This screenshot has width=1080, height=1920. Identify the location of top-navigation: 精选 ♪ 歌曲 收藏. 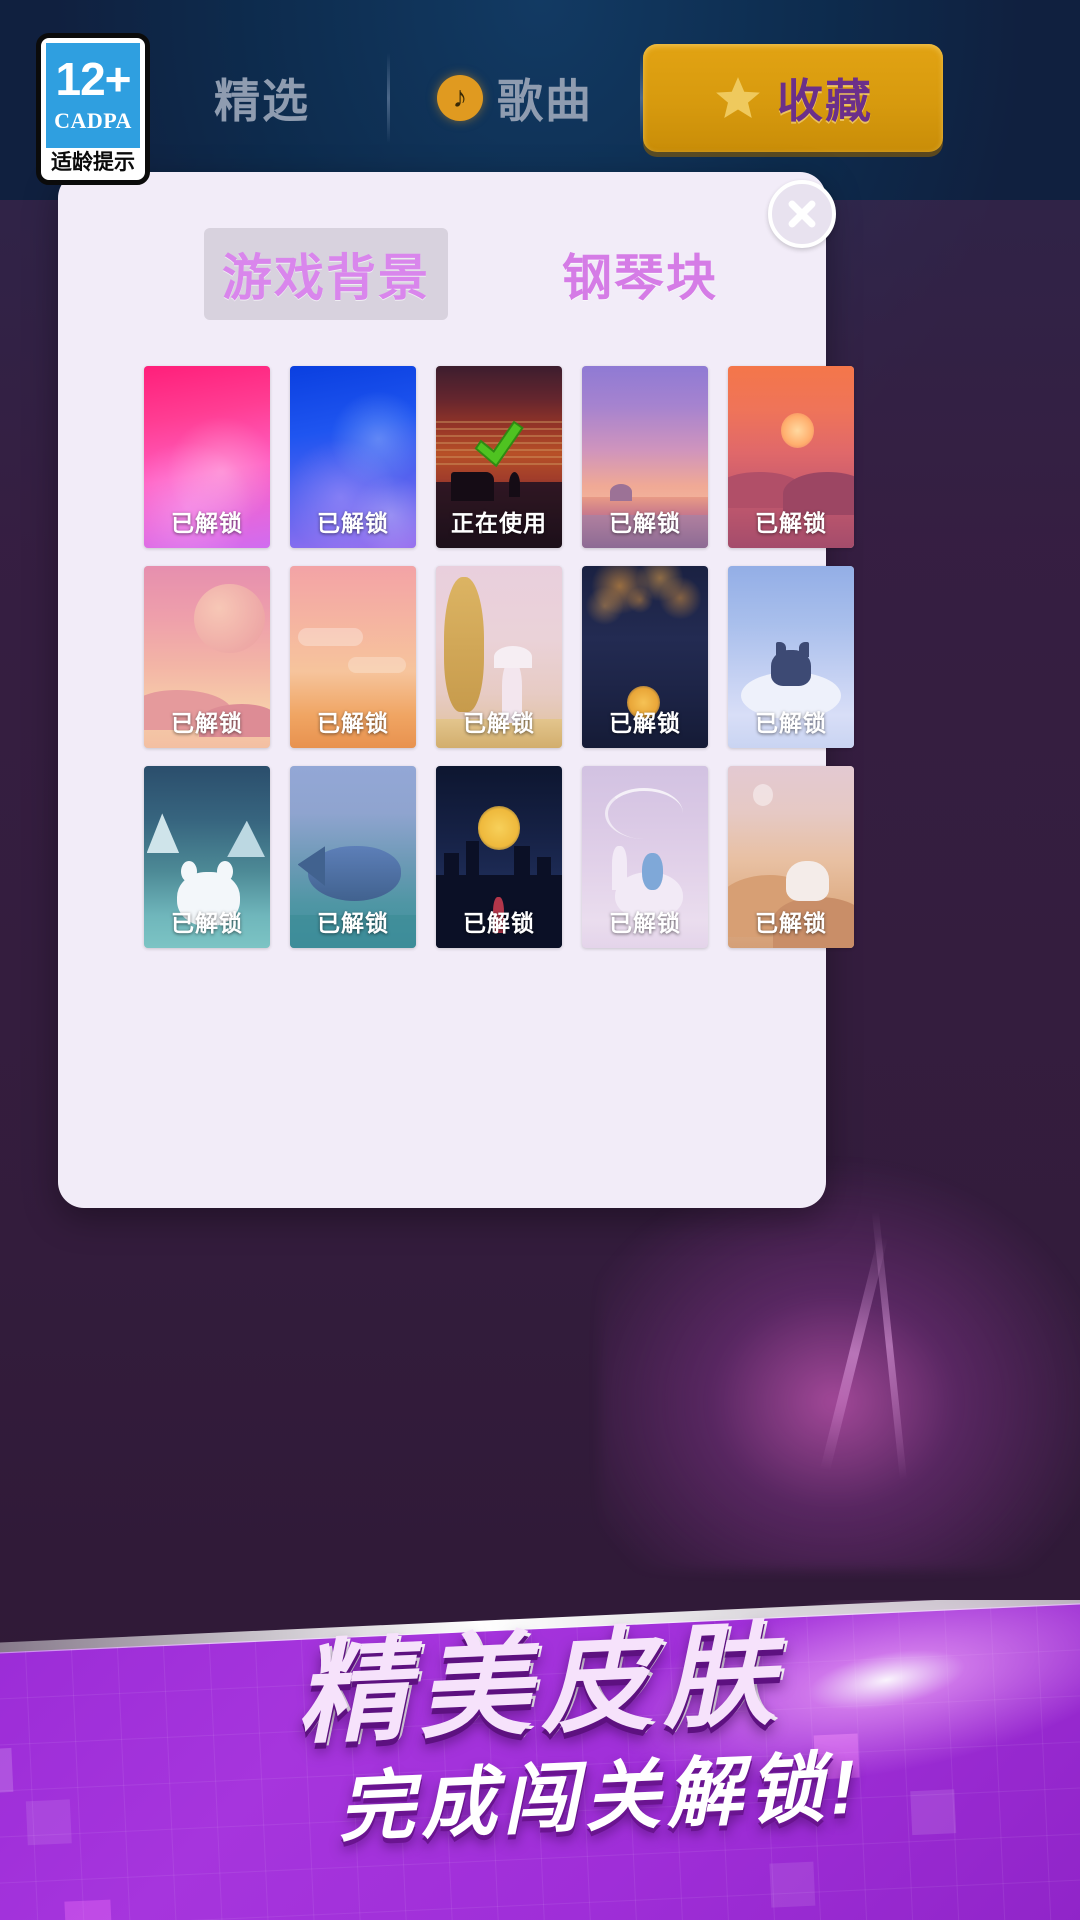
(540, 98).